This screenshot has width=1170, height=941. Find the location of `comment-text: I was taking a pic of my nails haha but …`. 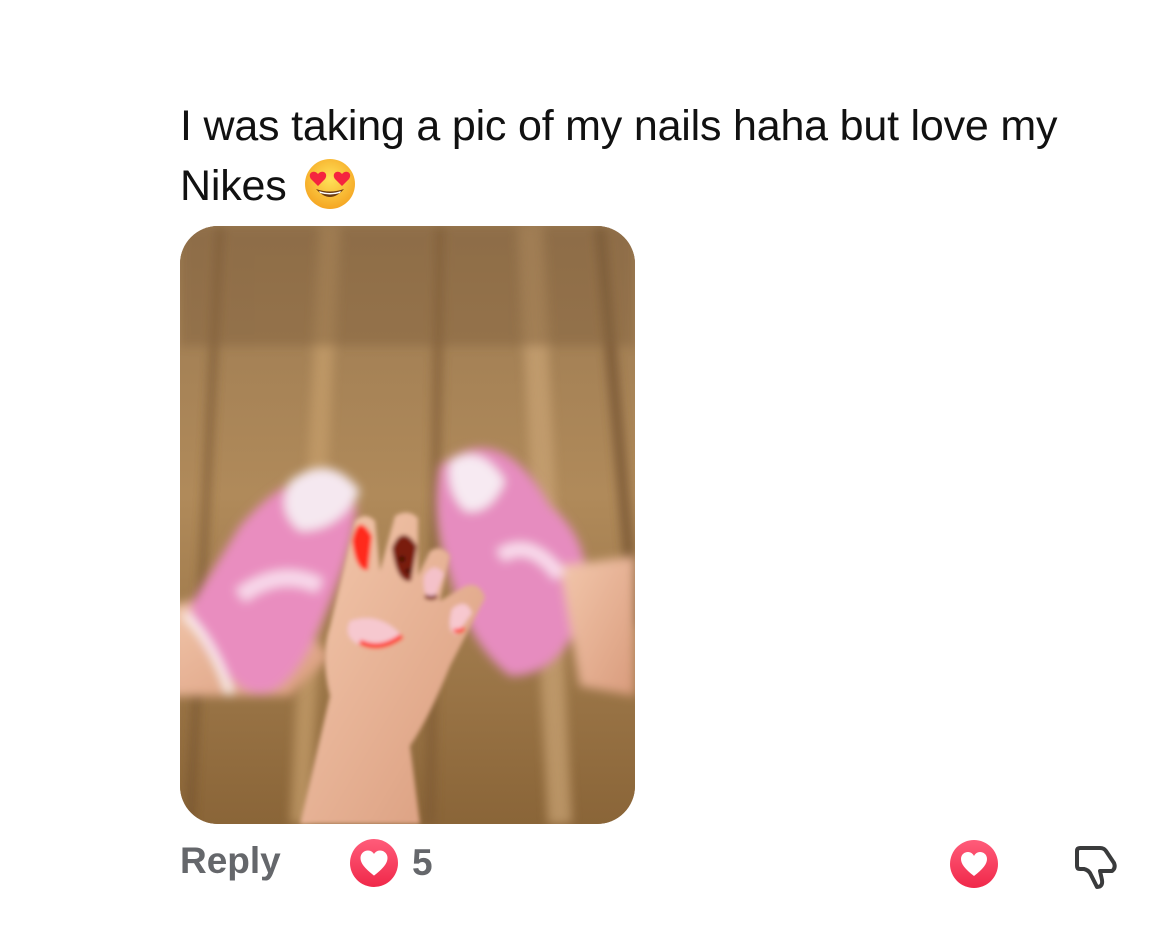

comment-text: I was taking a pic of my nails haha but … is located at coordinates (660, 156).